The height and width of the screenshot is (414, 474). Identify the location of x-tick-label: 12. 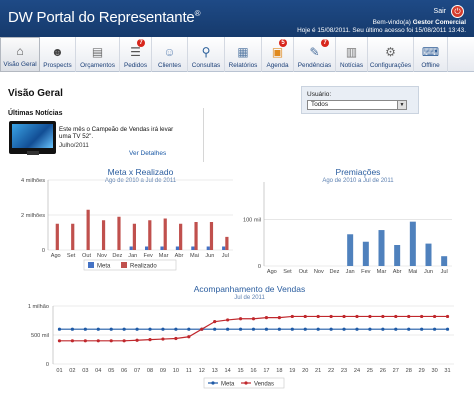
(202, 371).